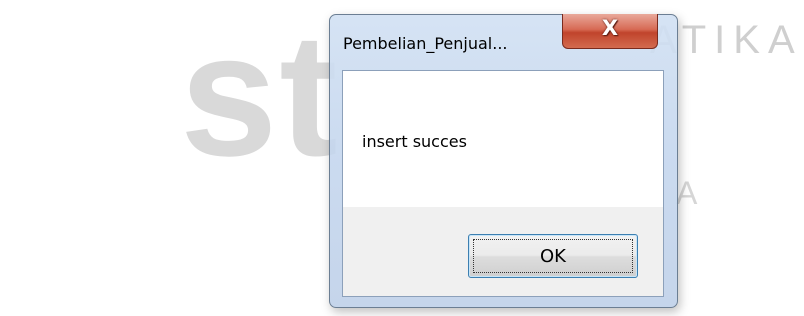 This screenshot has width=804, height=316. I want to click on dialog-message: insert succes, so click(414, 141).